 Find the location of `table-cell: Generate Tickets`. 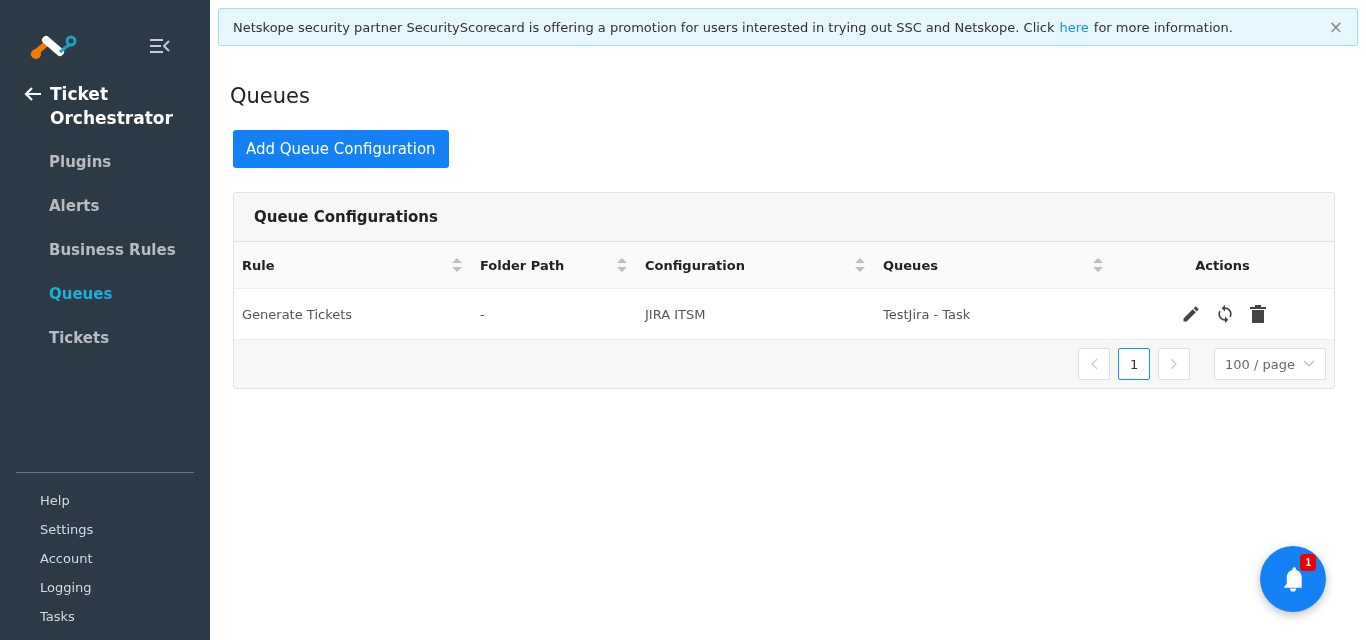

table-cell: Generate Tickets is located at coordinates (297, 314).